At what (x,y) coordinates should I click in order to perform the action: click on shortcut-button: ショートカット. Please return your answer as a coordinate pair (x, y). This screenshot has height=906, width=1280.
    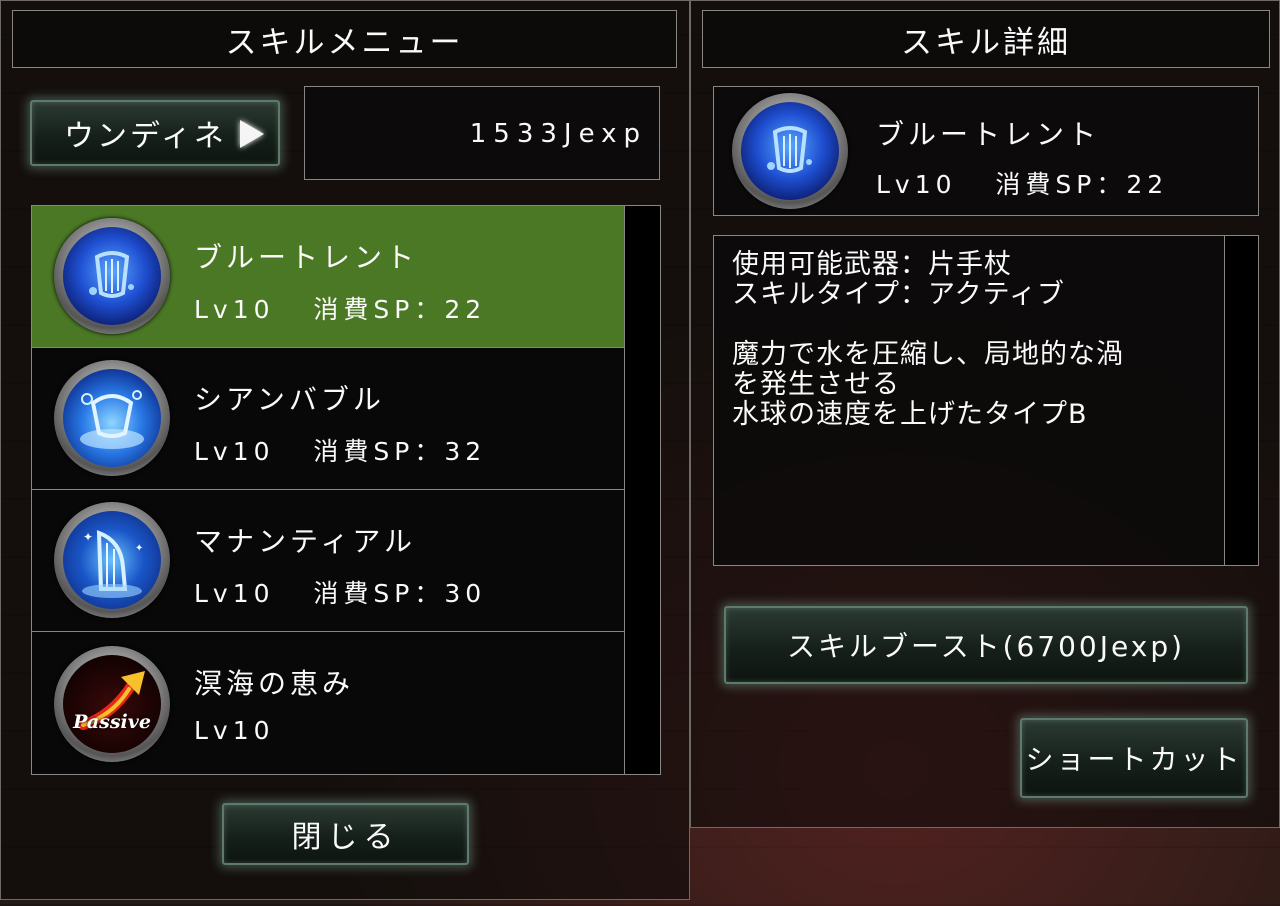
    Looking at the image, I should click on (1134, 758).